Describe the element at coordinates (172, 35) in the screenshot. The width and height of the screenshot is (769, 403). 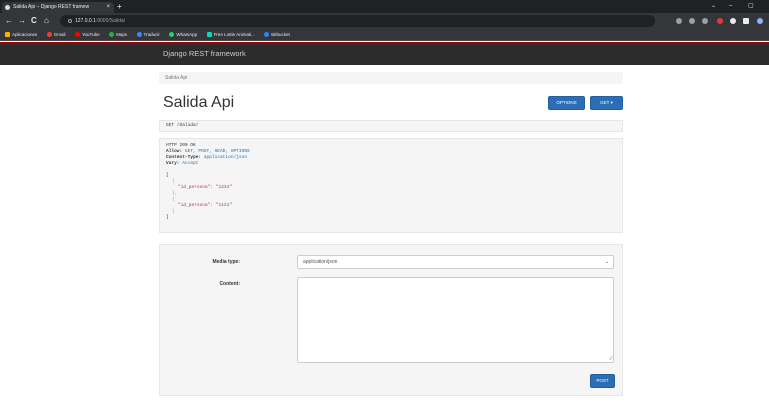
I see `whatsapp-icon` at that location.